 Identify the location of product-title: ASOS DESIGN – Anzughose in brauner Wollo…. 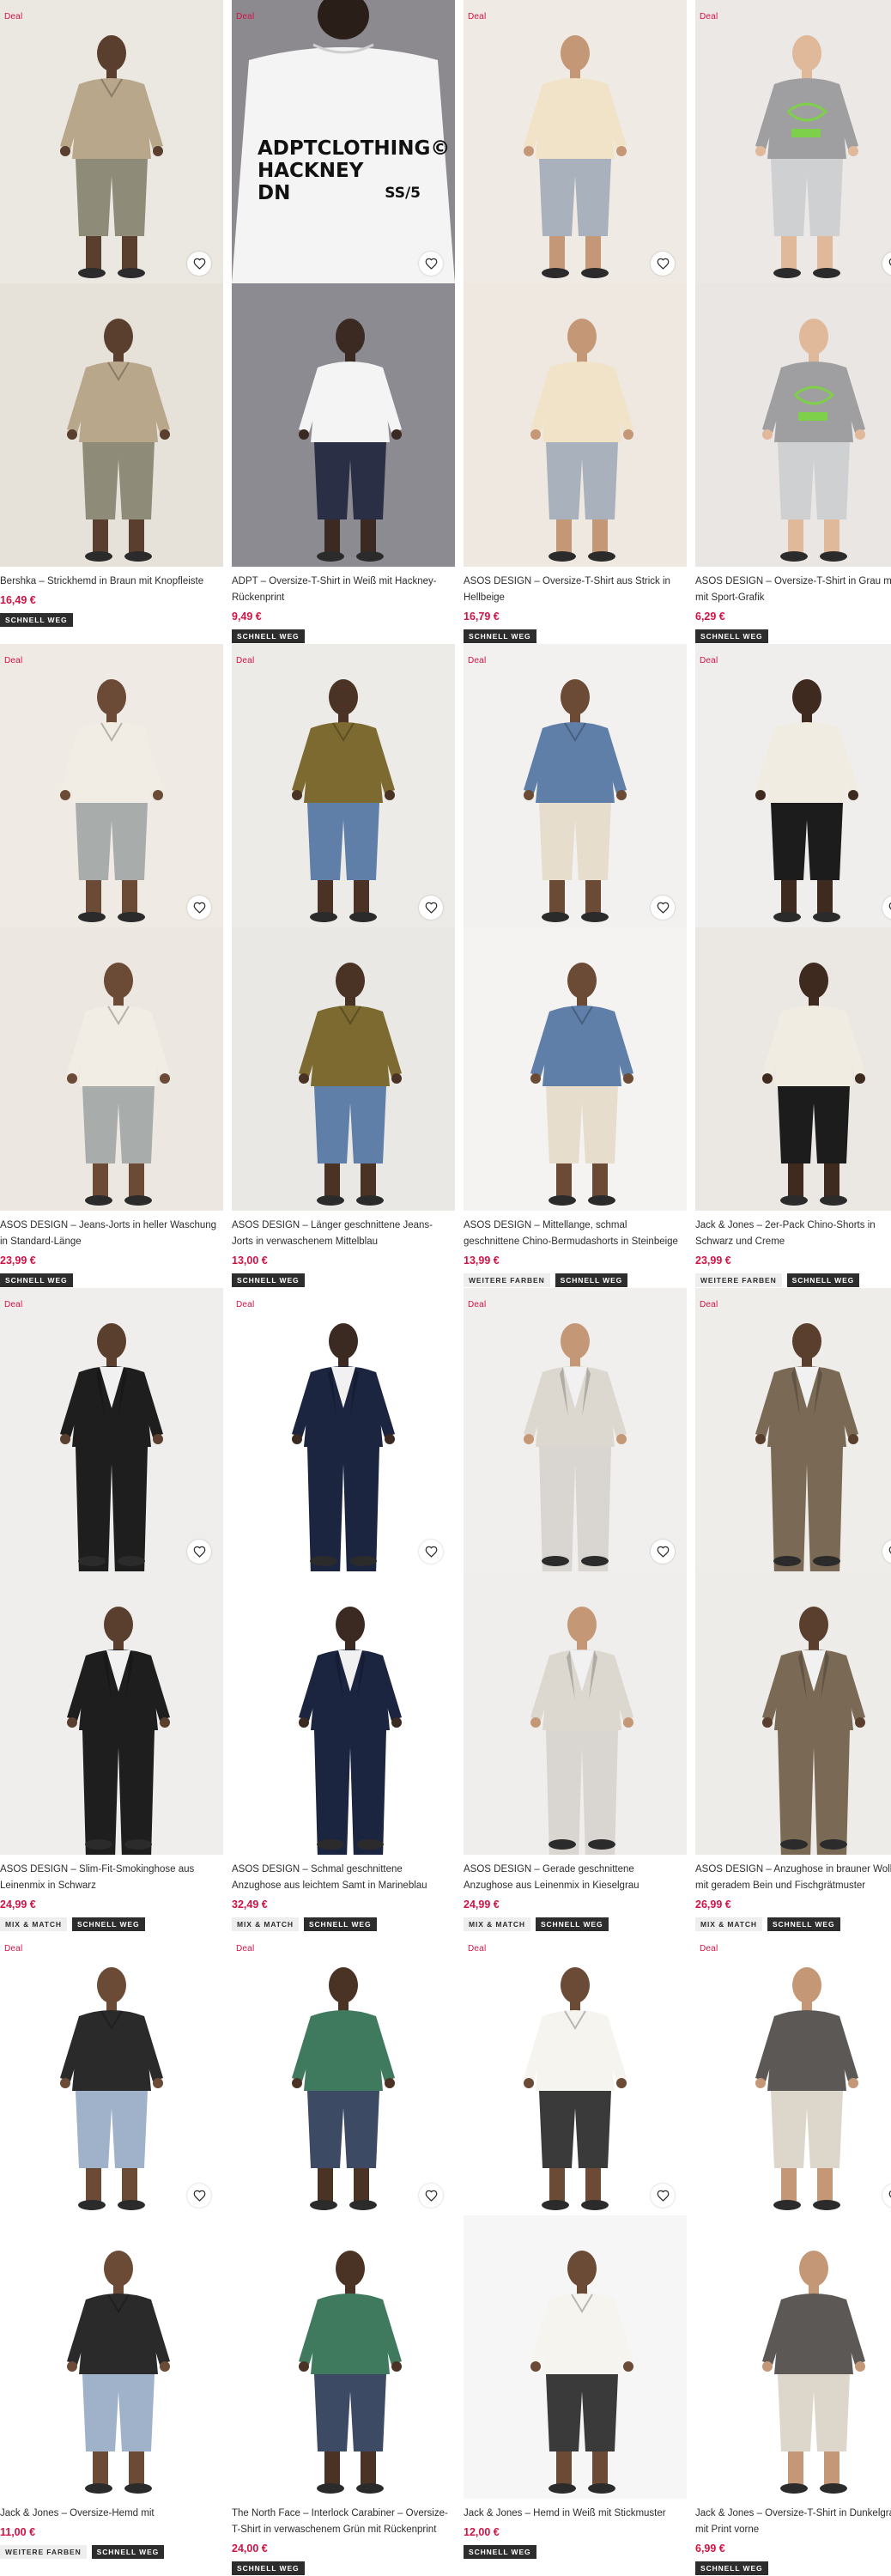
(793, 1878).